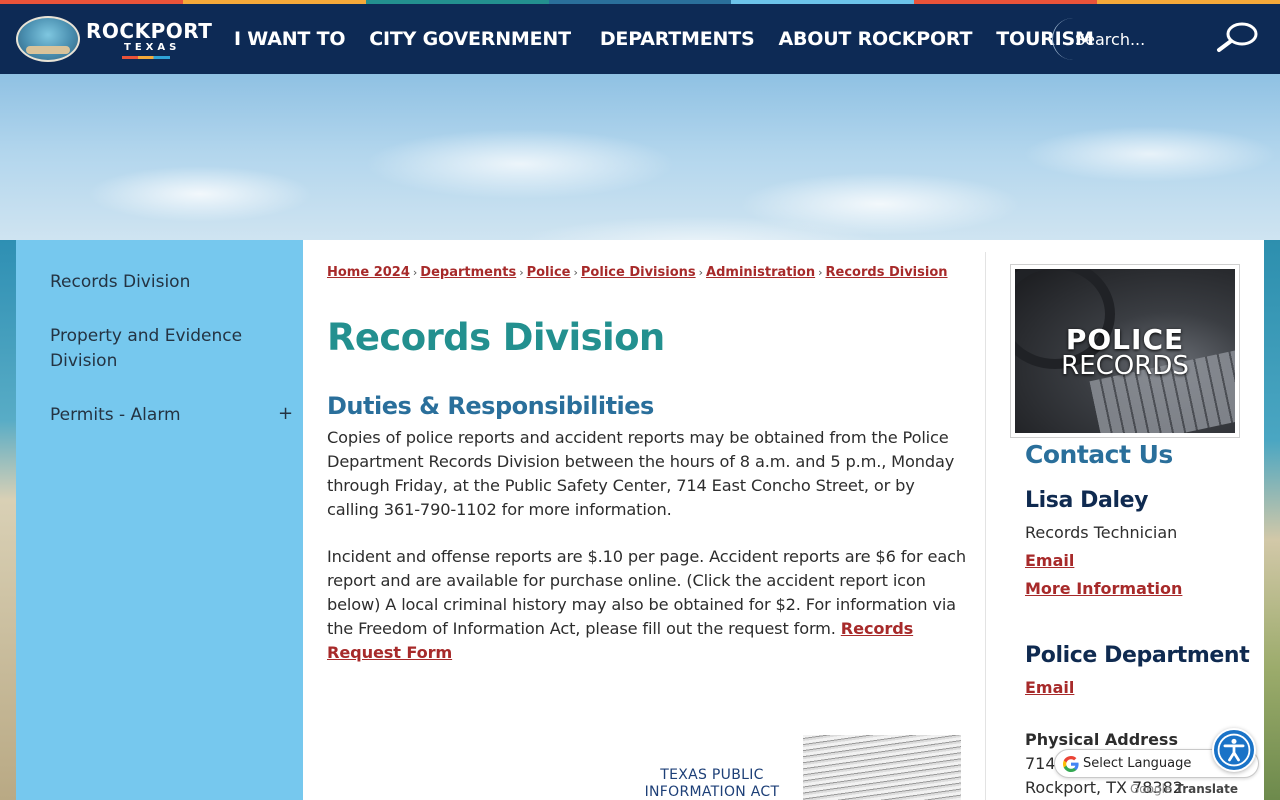  What do you see at coordinates (1206, 789) in the screenshot?
I see `translate-word: Translate` at bounding box center [1206, 789].